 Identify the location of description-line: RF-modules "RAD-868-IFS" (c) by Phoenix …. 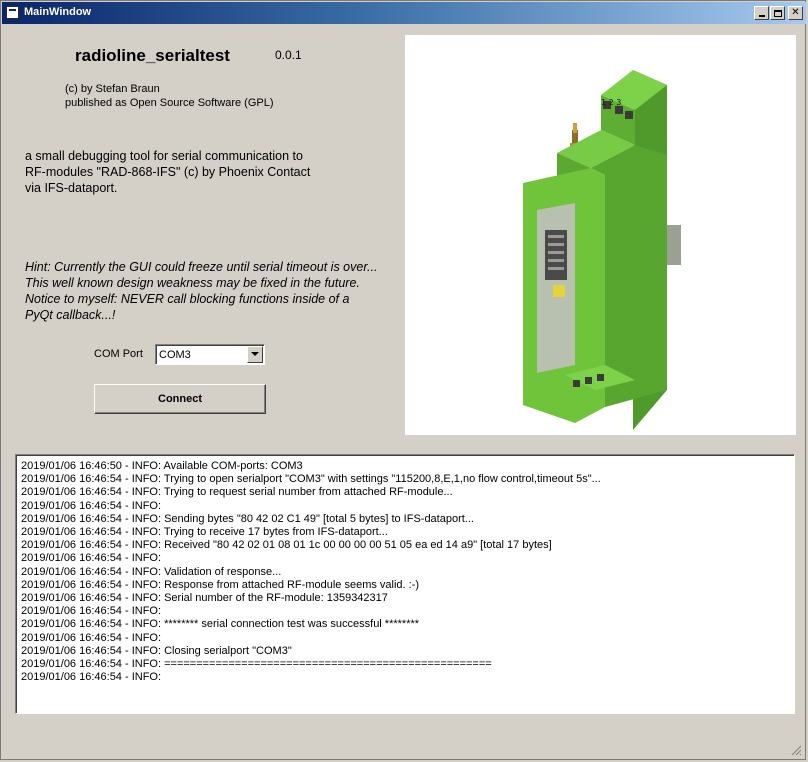
(168, 172).